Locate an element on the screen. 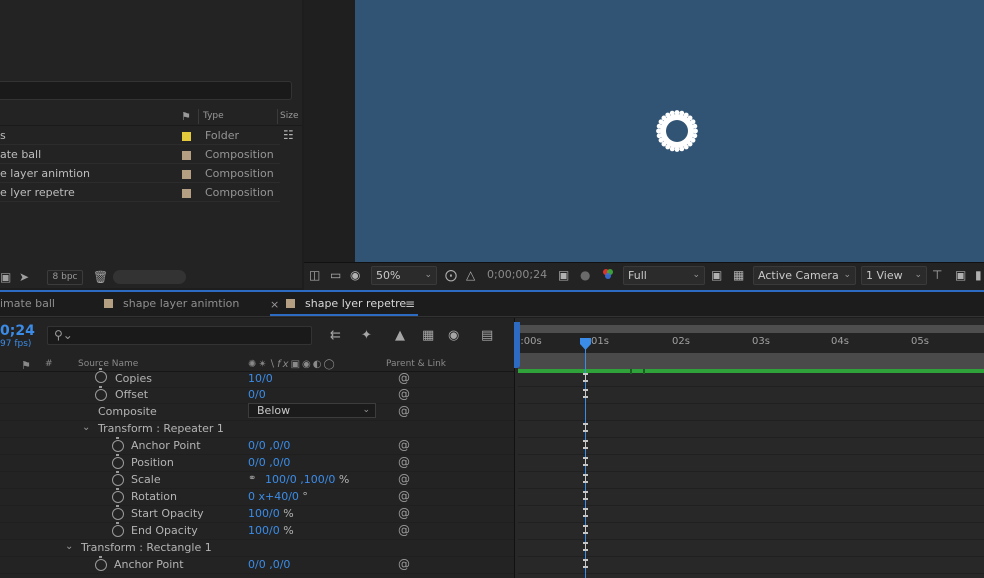 This screenshot has height=578, width=984. project-item: e lyer repetre Composition is located at coordinates (140, 193).